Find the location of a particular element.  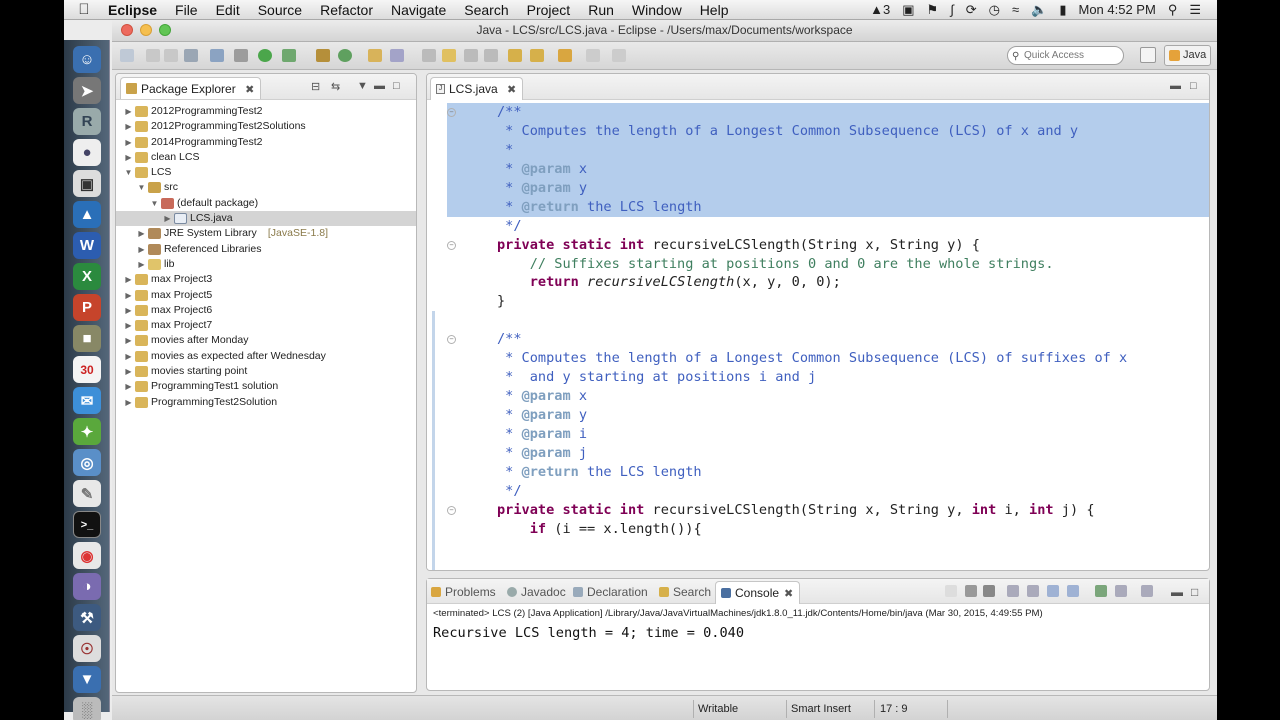

trash-icon: ░ is located at coordinates (87, 708).